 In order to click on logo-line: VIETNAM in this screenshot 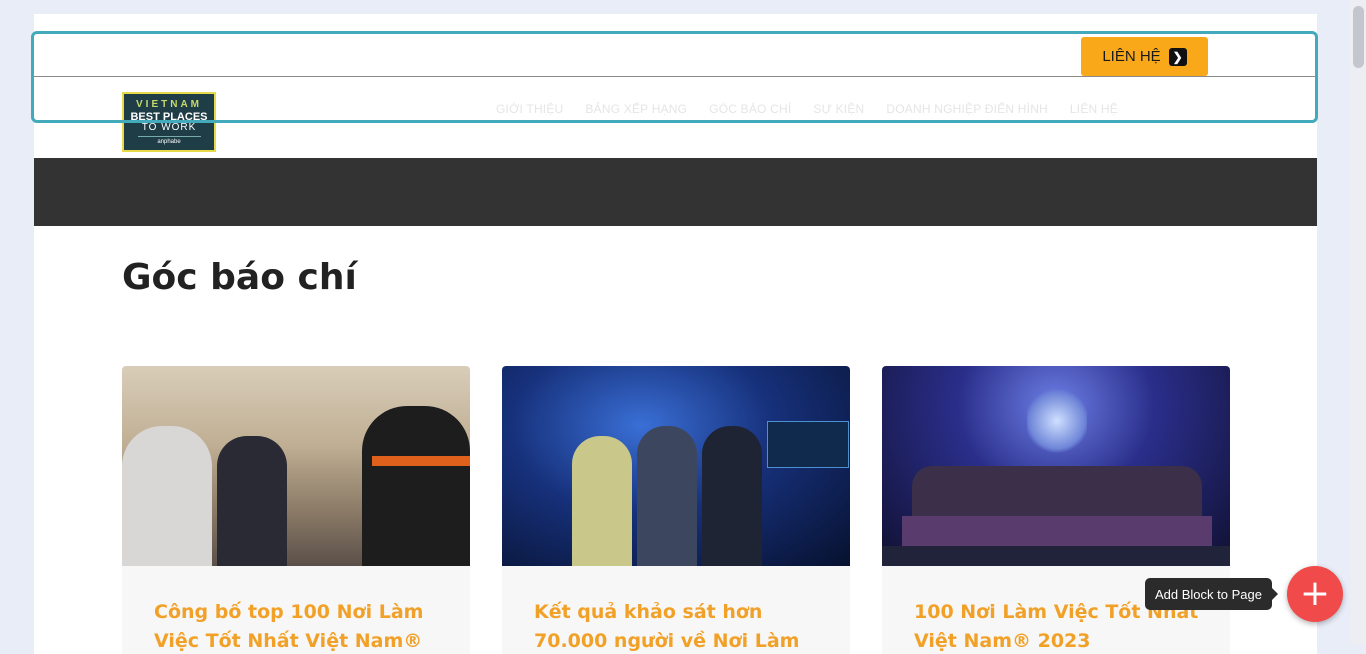, I will do `click(169, 104)`.